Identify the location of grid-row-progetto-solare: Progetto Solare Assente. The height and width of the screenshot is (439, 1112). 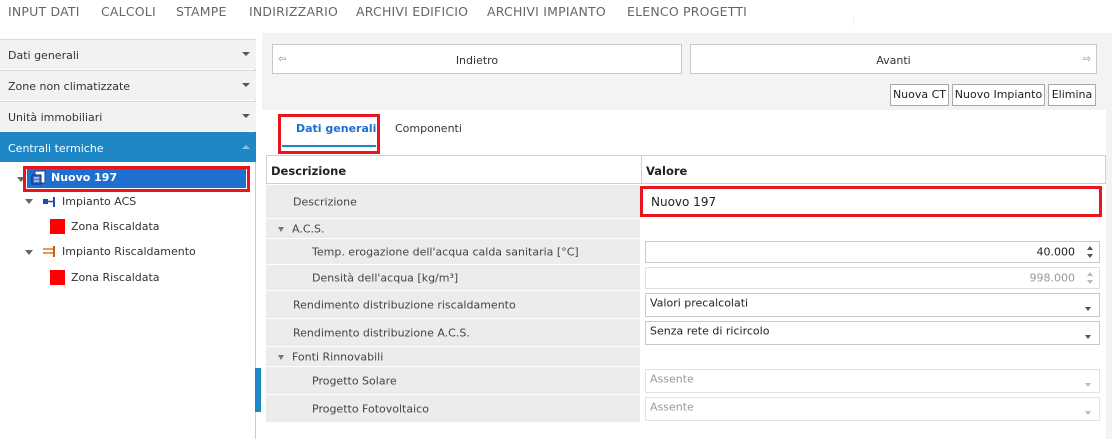
(686, 381).